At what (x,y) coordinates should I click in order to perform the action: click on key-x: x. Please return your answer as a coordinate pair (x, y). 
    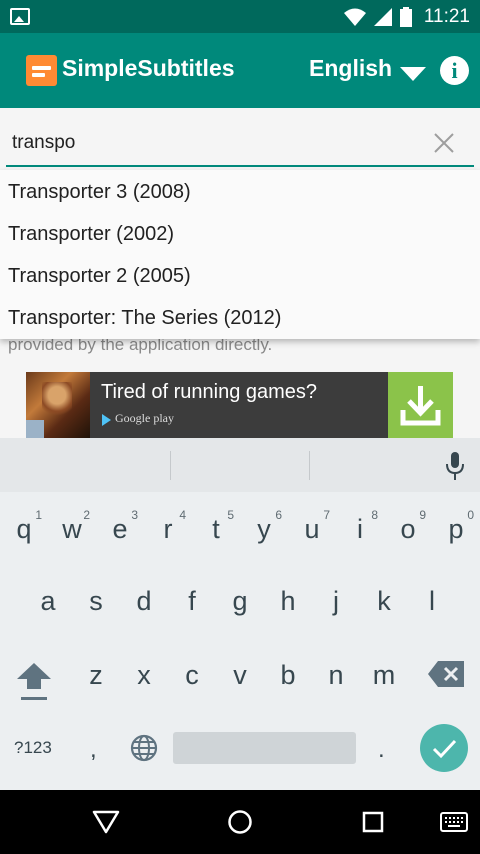
    Looking at the image, I should click on (144, 675).